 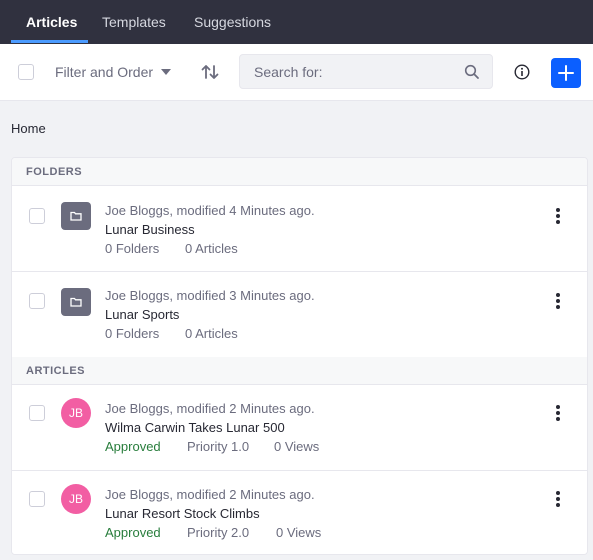 What do you see at coordinates (296, 22) in the screenshot?
I see `top-navbar: Articles Templates Suggestions` at bounding box center [296, 22].